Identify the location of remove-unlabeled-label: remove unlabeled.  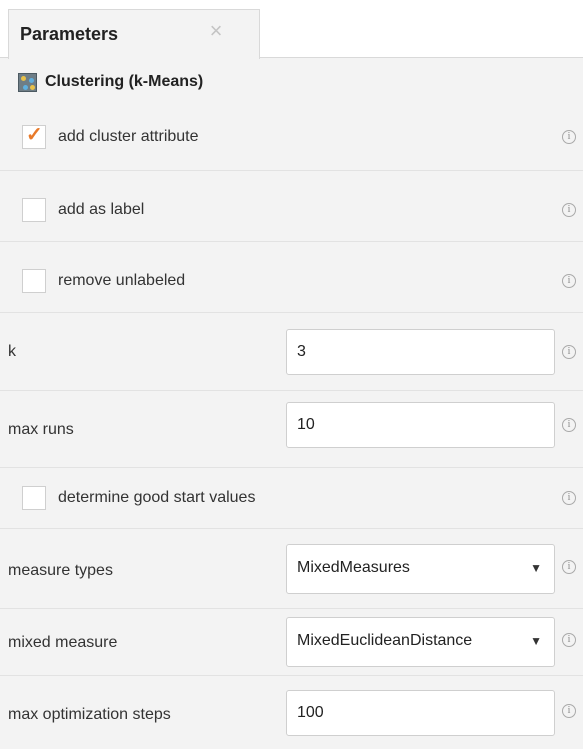
(122, 280).